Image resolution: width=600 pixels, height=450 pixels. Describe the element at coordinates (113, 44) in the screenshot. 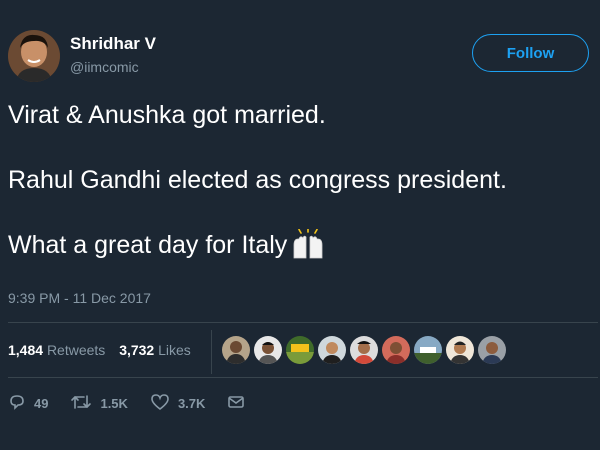

I see `display-name: Shridhar V` at that location.